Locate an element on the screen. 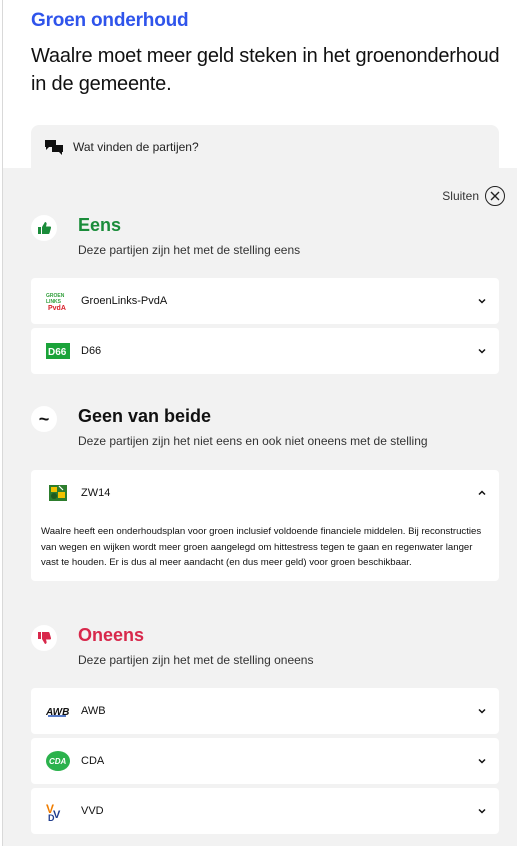 This screenshot has width=517, height=846. tab-party-opinions: Wat vinden de partijen? is located at coordinates (265, 147).